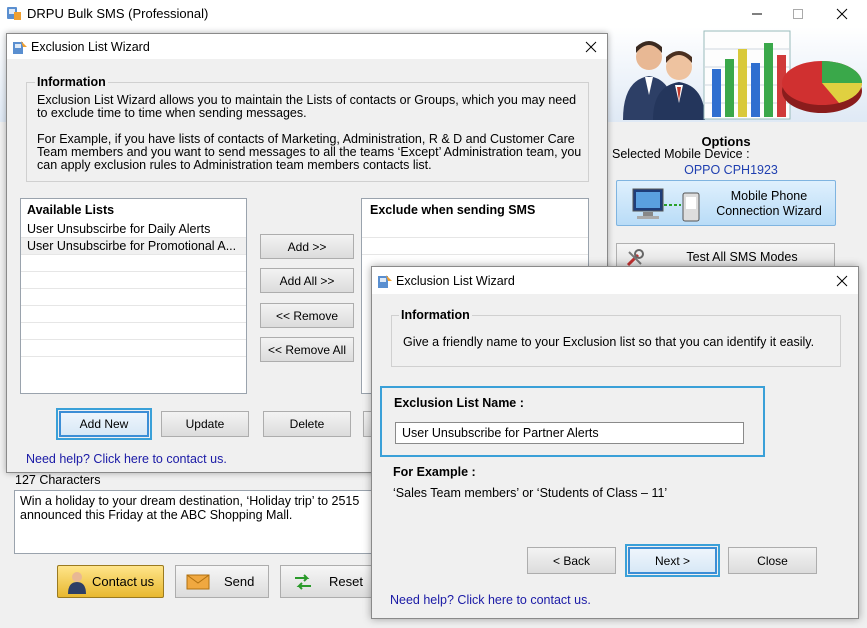  What do you see at coordinates (490, 600) in the screenshot?
I see `wizard2-help-link: Need help? Click here to contact us.` at bounding box center [490, 600].